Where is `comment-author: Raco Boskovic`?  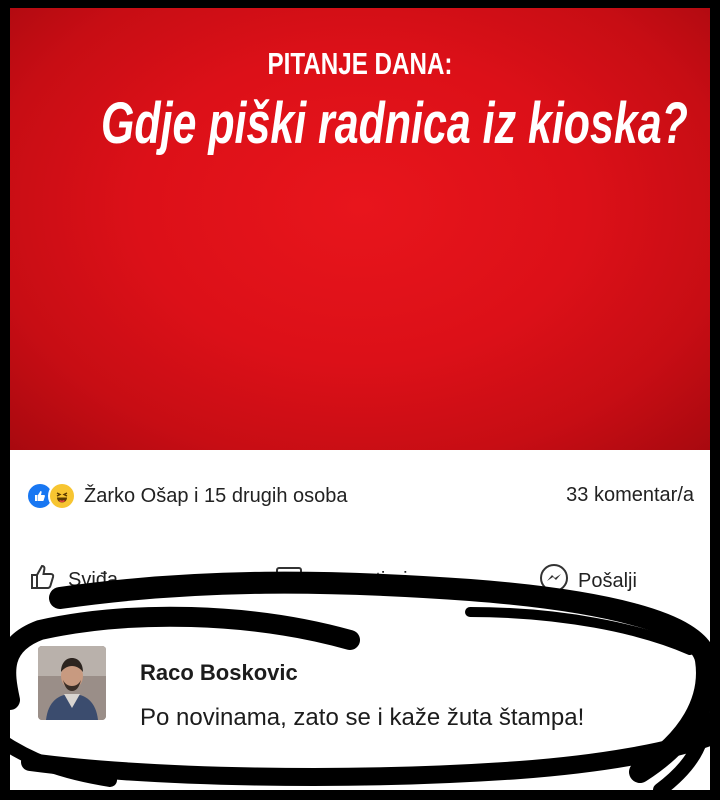 comment-author: Raco Boskovic is located at coordinates (219, 673).